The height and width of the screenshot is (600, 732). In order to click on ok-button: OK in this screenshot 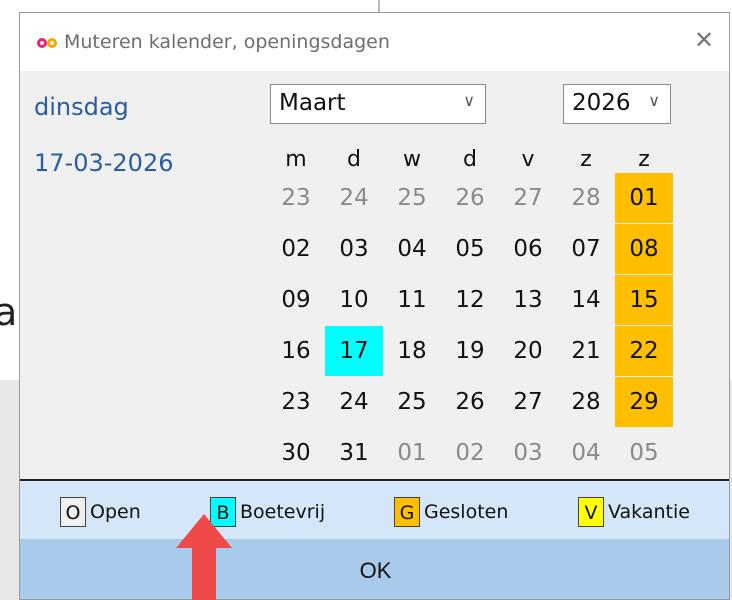, I will do `click(374, 569)`.